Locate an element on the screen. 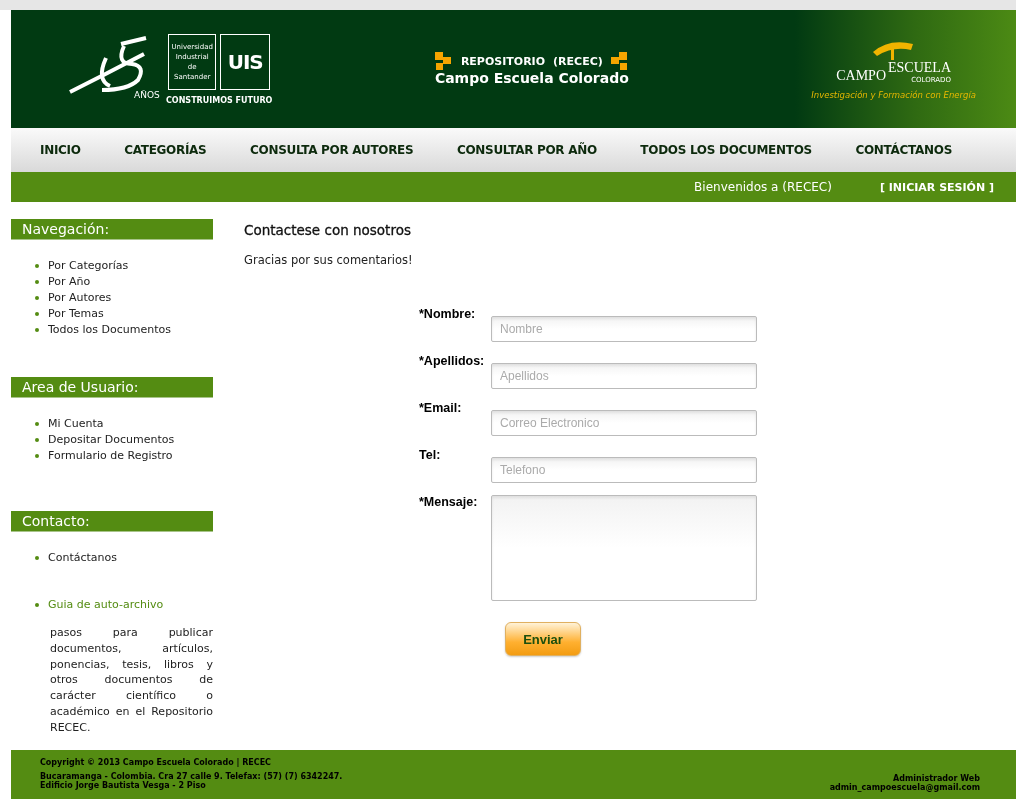  nav-link: CONSULTAR POR AÑO is located at coordinates (526, 150).